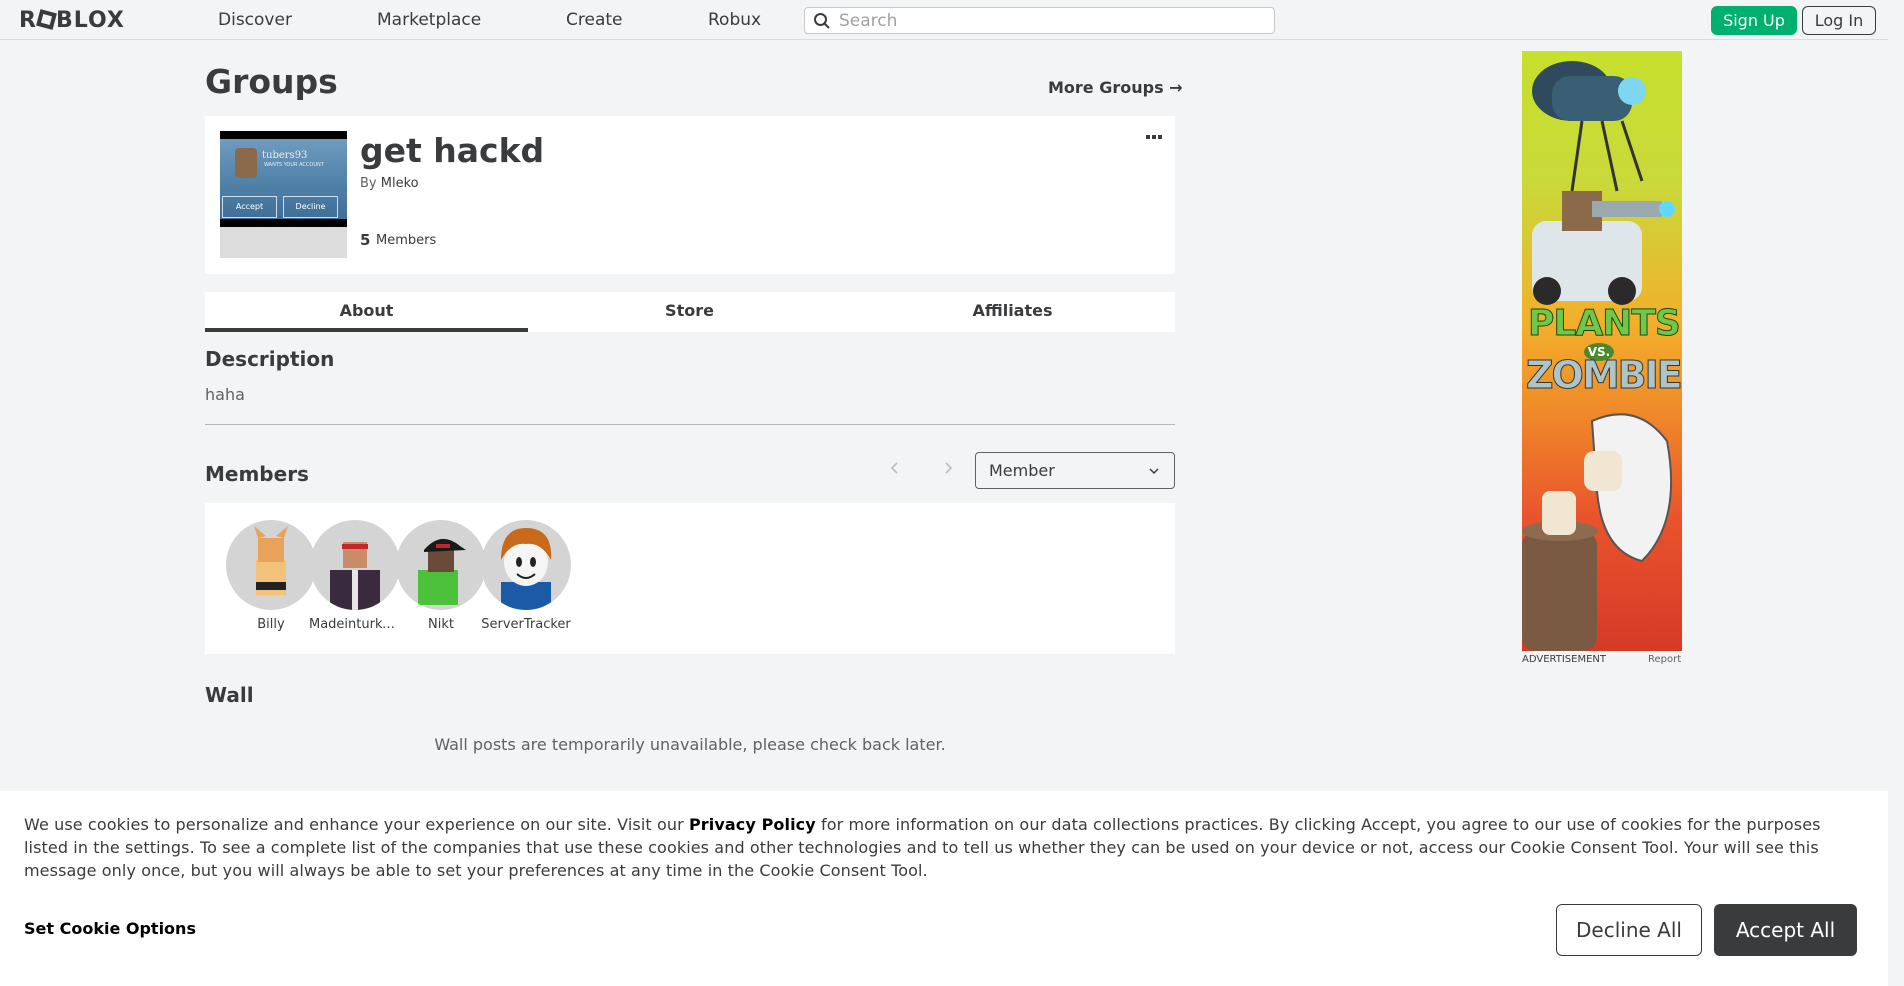 Image resolution: width=1904 pixels, height=986 pixels. What do you see at coordinates (690, 424) in the screenshot?
I see `divider` at bounding box center [690, 424].